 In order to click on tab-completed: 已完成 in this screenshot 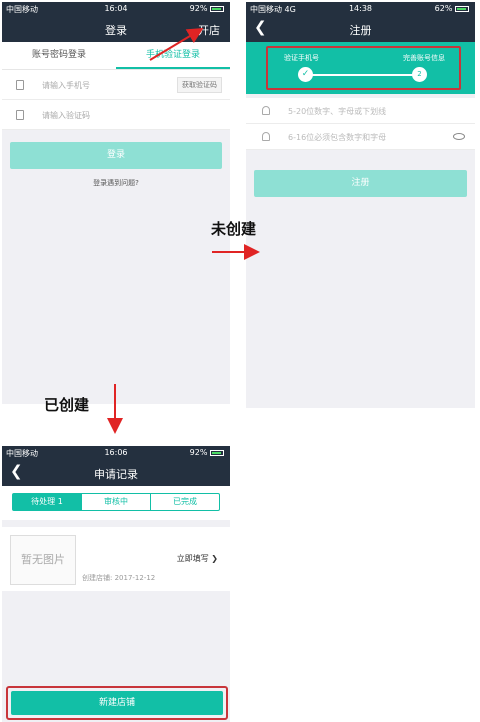, I will do `click(185, 502)`.